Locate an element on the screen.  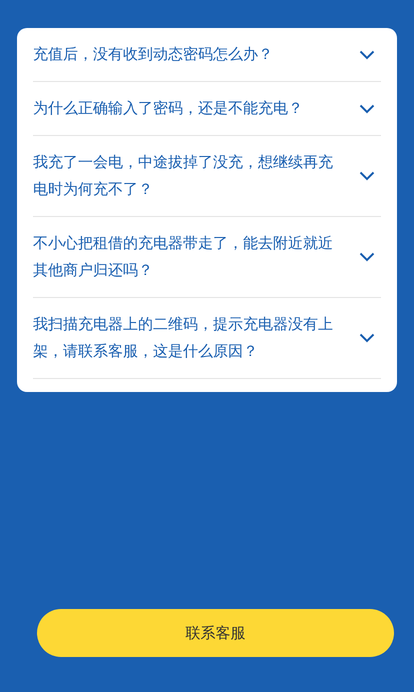
faq-item: 充值后，没有收到动态密码怎么办？ is located at coordinates (207, 55).